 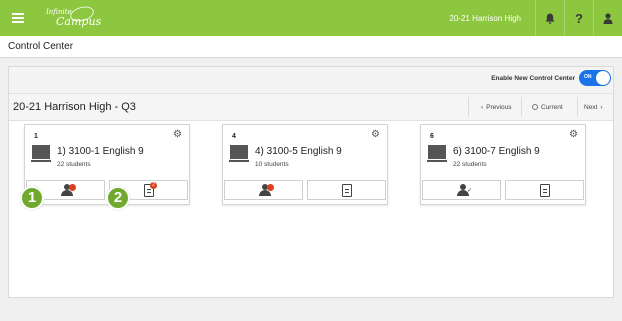 I want to click on attendance-button: ✓, so click(x=461, y=190).